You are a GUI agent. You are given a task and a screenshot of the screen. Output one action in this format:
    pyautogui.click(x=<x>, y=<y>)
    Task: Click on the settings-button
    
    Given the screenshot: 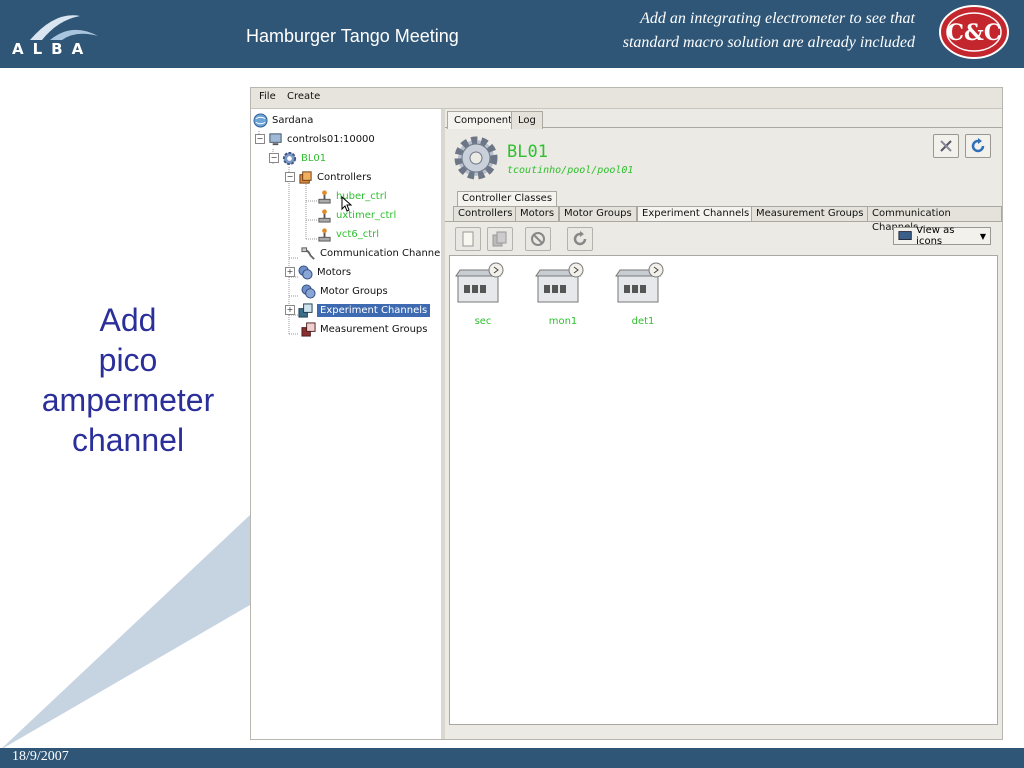 What is the action you would take?
    pyautogui.click(x=946, y=146)
    